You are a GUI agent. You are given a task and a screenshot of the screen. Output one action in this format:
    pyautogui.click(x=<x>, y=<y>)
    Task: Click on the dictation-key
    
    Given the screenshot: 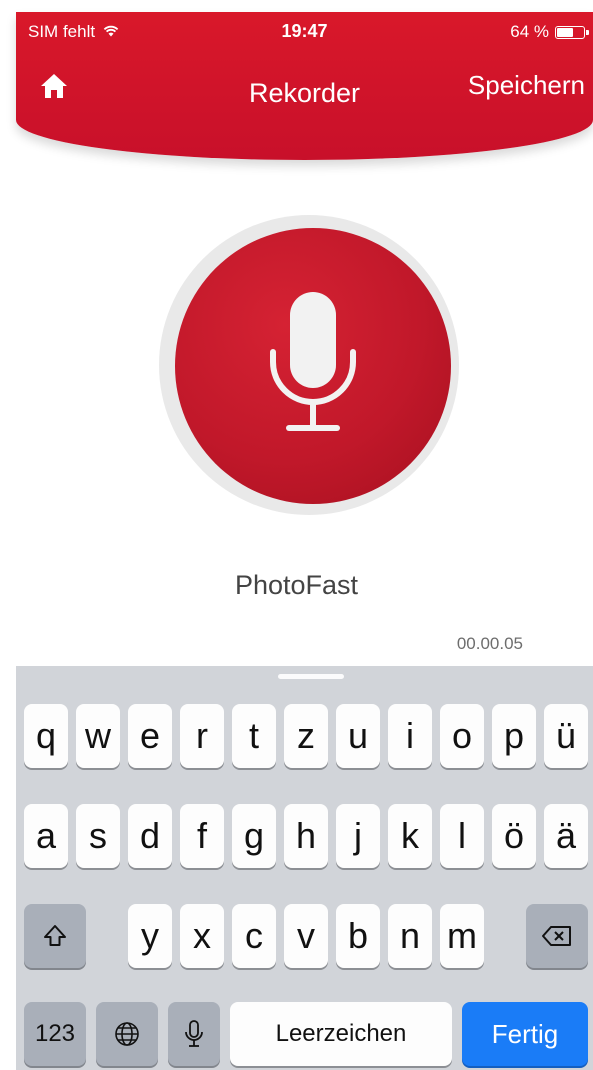 What is the action you would take?
    pyautogui.click(x=194, y=1034)
    